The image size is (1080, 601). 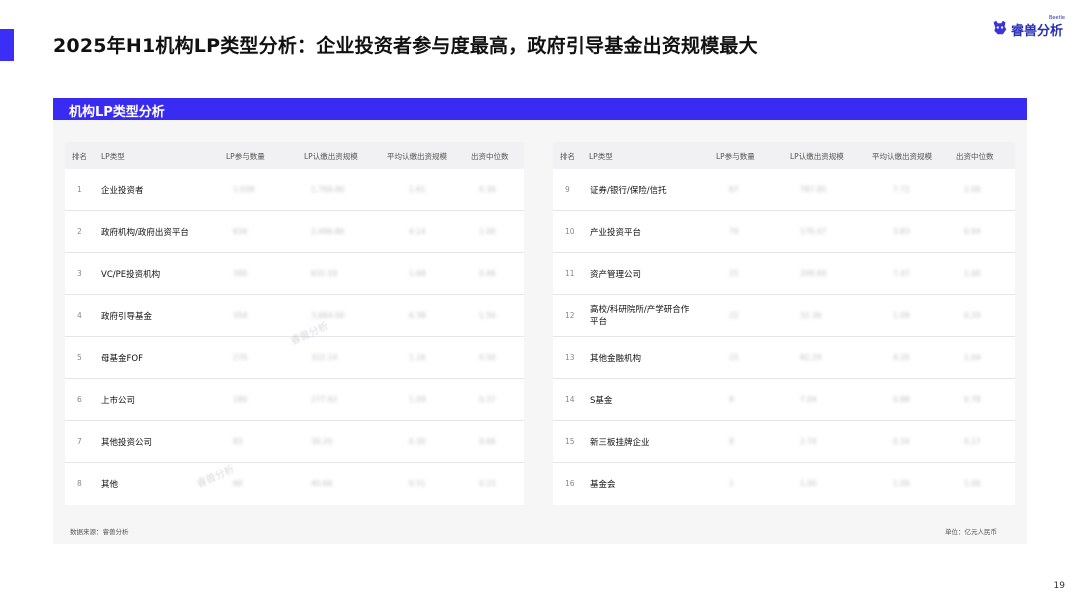 I want to click on cell-avg: 4.14, so click(x=417, y=231).